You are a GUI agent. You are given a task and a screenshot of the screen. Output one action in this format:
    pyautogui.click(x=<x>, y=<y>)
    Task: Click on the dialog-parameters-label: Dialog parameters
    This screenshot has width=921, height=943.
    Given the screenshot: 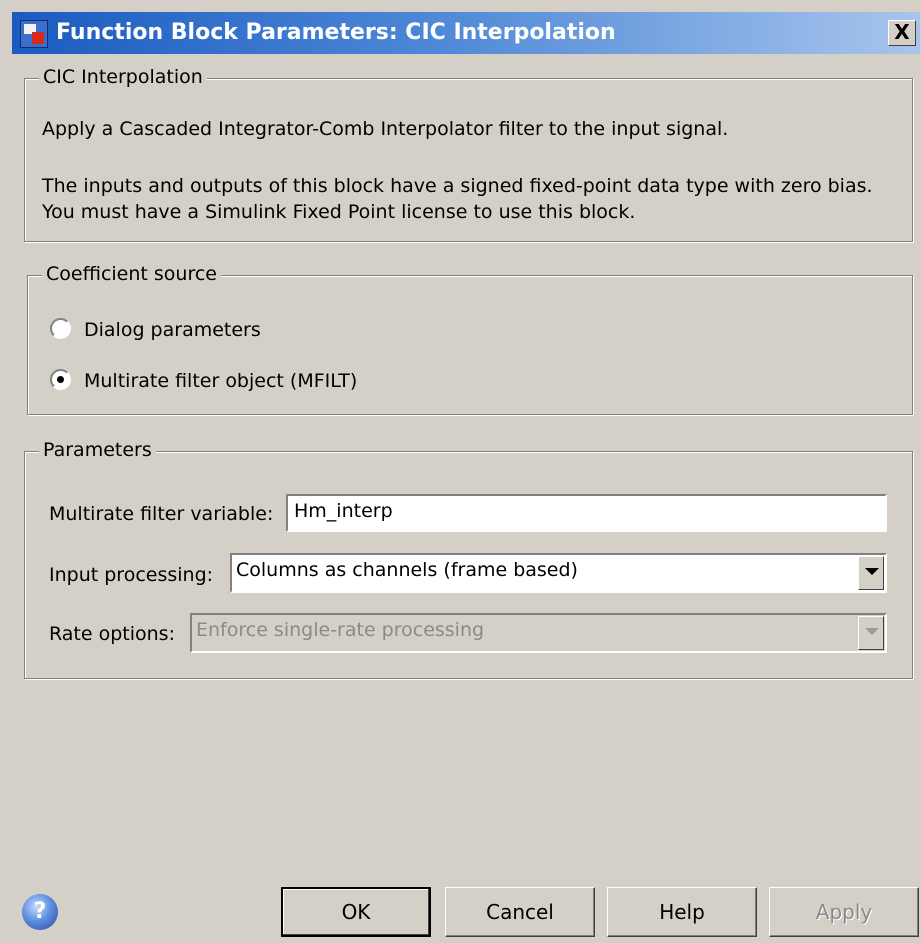 What is the action you would take?
    pyautogui.click(x=172, y=330)
    